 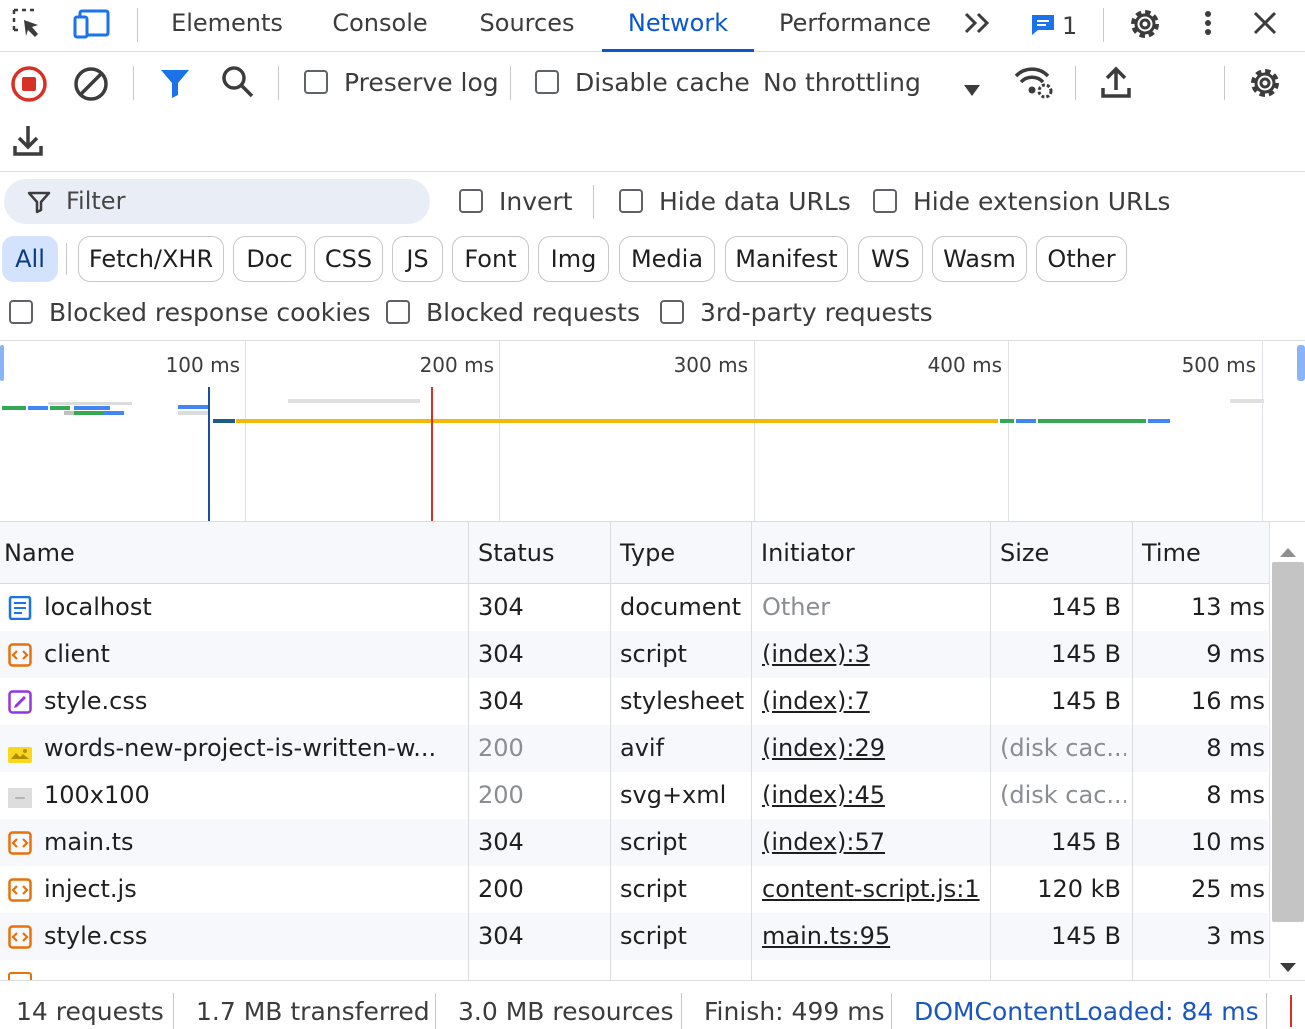 I want to click on table-row: client 304 script (index):3 145 B 9 ms, so click(x=634, y=654).